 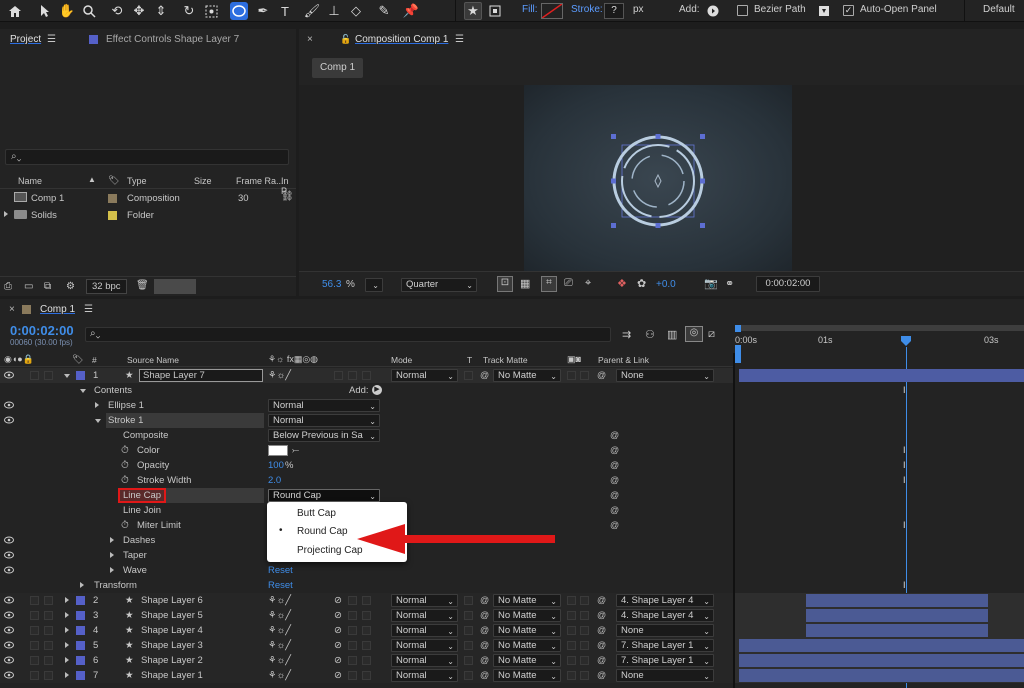 What do you see at coordinates (505, 284) in the screenshot?
I see `fast-preview-icon: ⊡` at bounding box center [505, 284].